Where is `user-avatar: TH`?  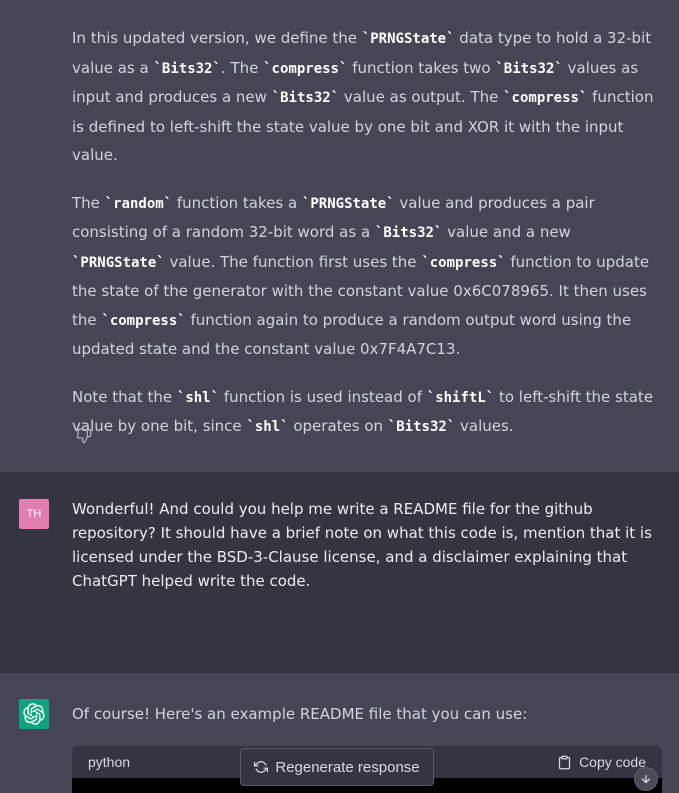 user-avatar: TH is located at coordinates (34, 514).